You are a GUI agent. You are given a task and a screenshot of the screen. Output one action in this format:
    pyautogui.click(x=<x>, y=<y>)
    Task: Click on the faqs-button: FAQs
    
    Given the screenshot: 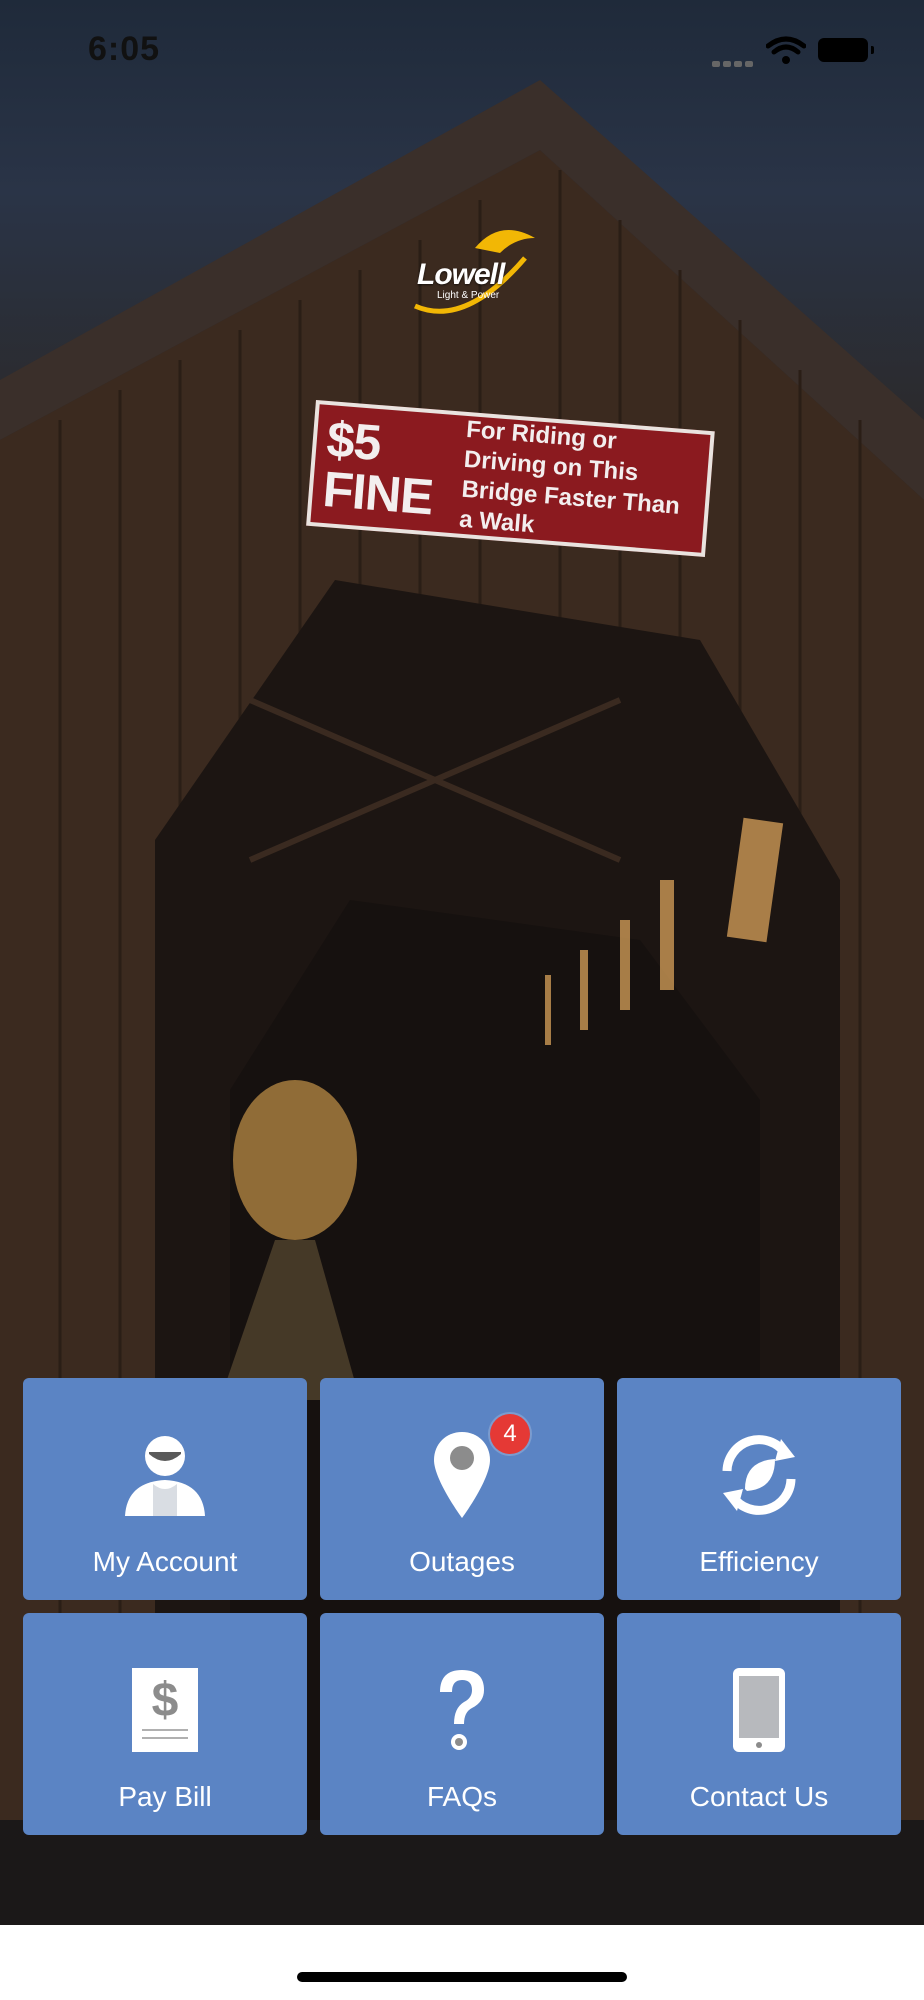 What is the action you would take?
    pyautogui.click(x=462, y=1724)
    